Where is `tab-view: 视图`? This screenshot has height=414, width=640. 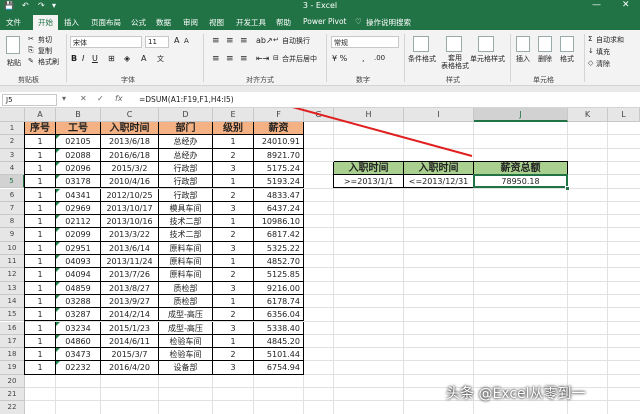 tab-view: 视图 is located at coordinates (216, 22).